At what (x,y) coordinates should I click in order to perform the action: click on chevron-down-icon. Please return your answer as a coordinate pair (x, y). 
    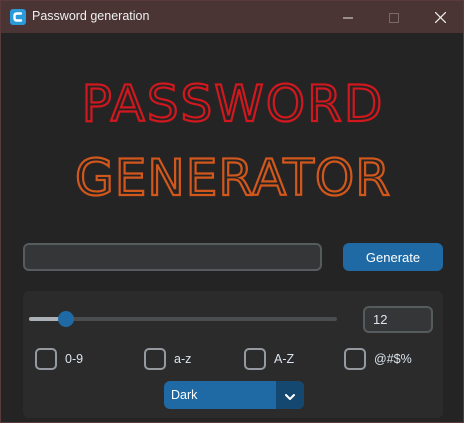
    Looking at the image, I should click on (290, 395).